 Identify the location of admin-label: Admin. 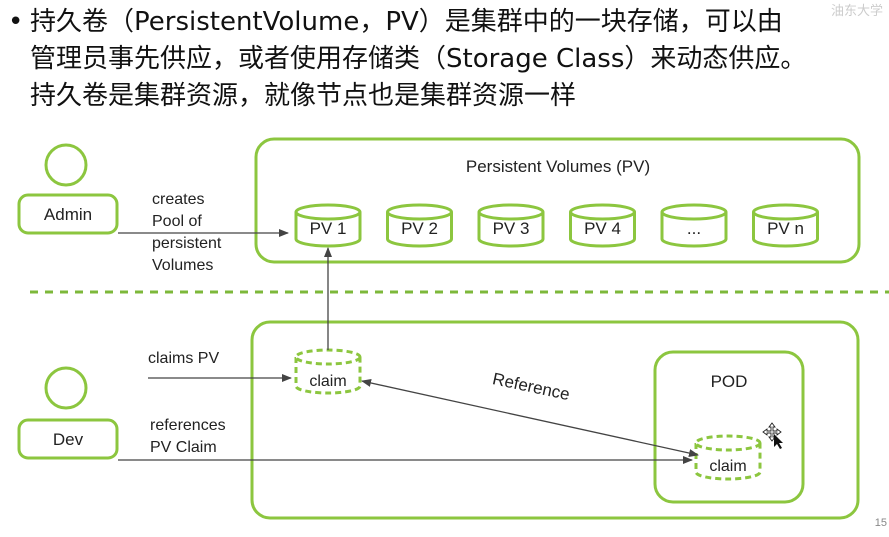
(68, 214).